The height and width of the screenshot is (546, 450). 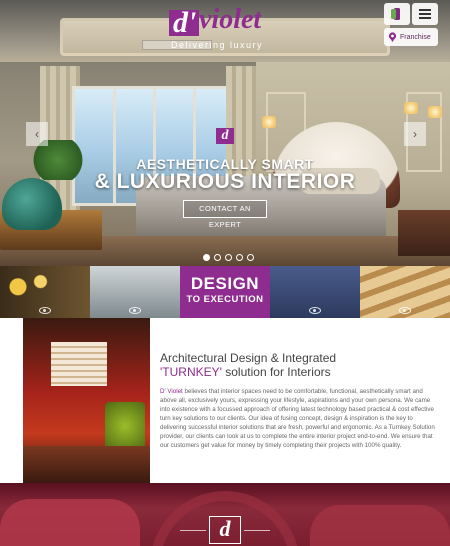 I want to click on logo-tagline: Delivering luxury, so click(x=217, y=45).